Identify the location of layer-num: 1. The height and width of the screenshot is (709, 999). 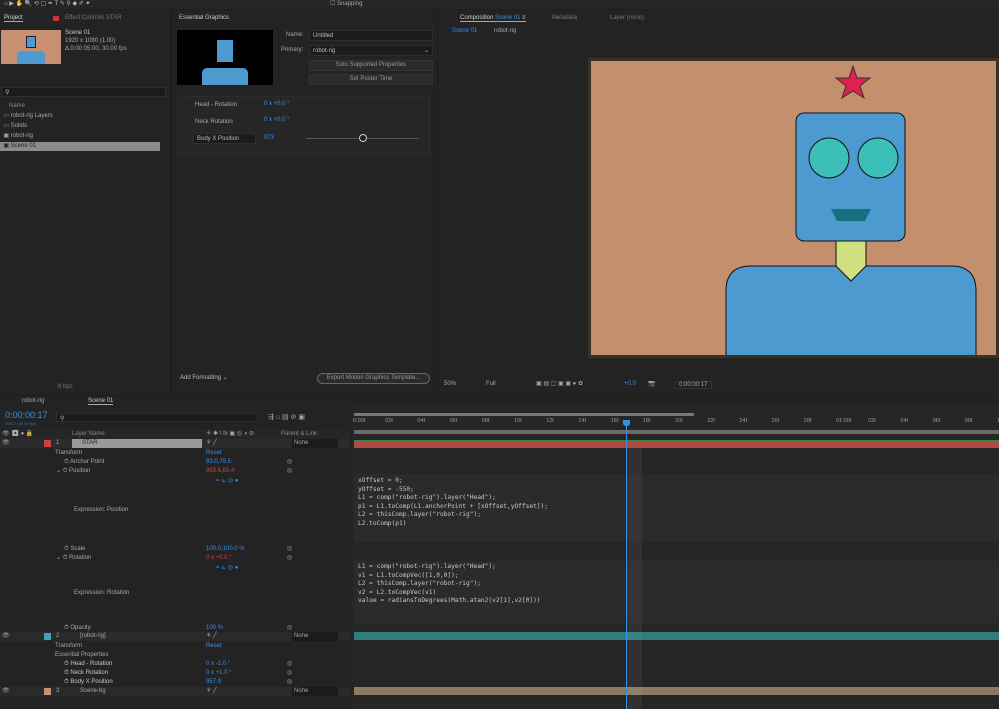
(58, 443).